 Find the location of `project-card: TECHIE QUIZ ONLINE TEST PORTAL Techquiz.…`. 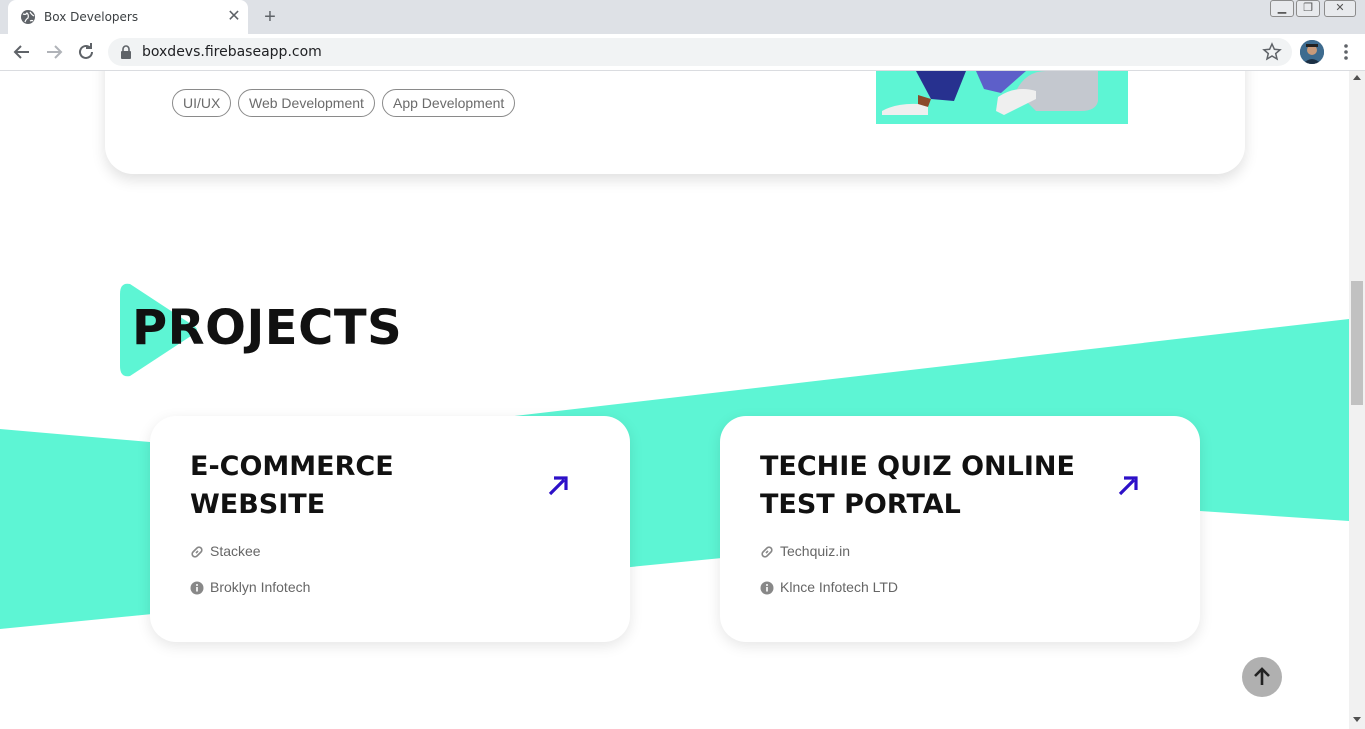

project-card: TECHIE QUIZ ONLINE TEST PORTAL Techquiz.… is located at coordinates (960, 529).